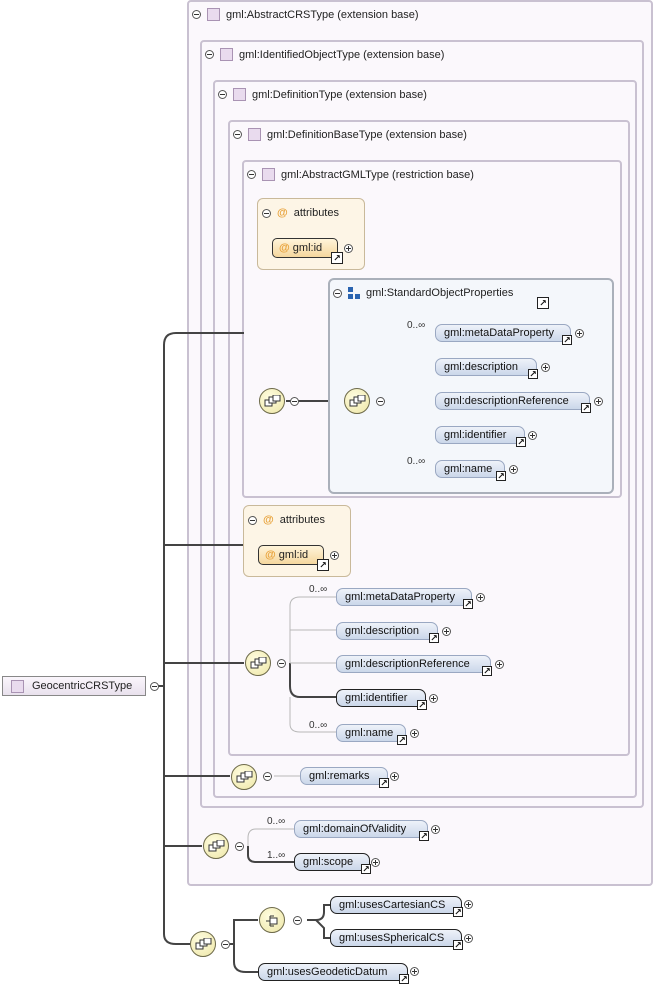 This screenshot has width=653, height=988. Describe the element at coordinates (543, 303) in the screenshot. I see `group-link-icon: ↗` at that location.